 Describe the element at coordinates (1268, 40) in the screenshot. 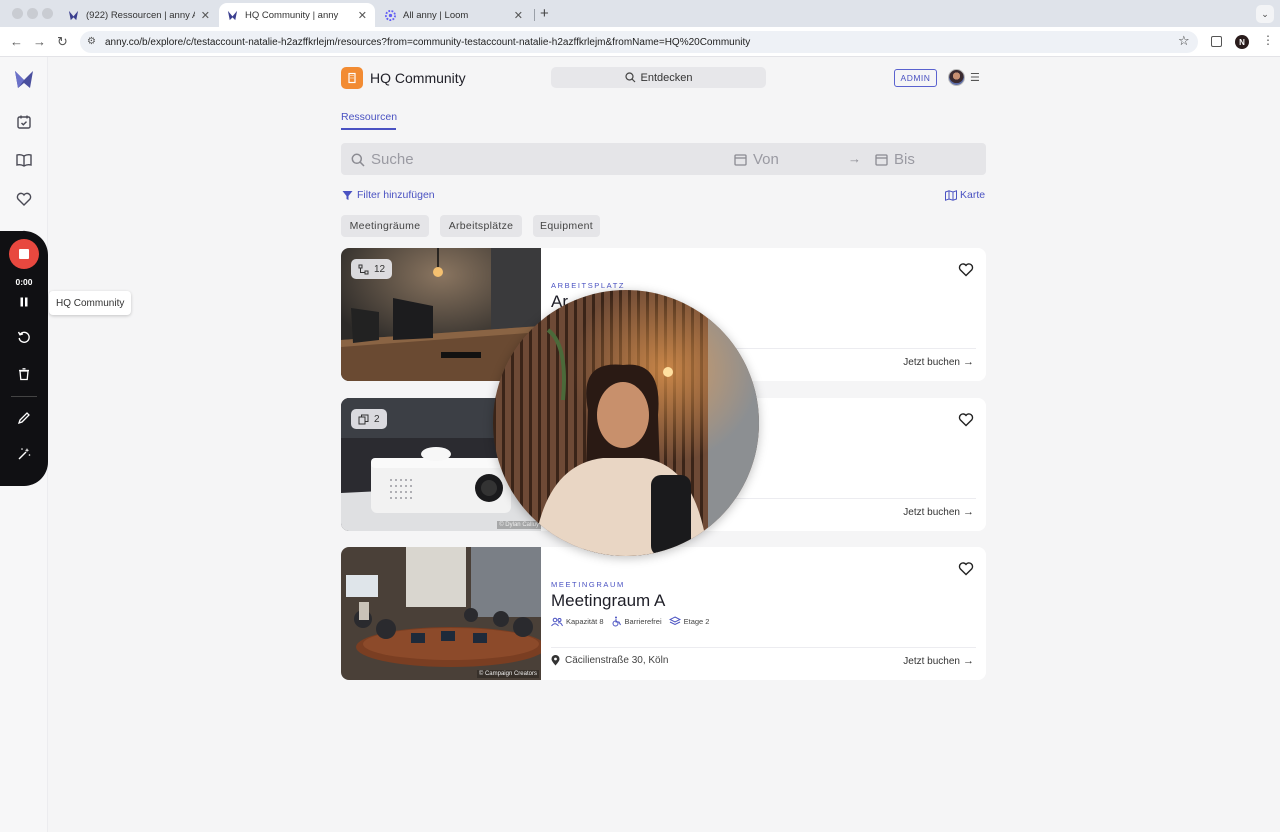

I see `browser-menu-icon: ⋮` at that location.